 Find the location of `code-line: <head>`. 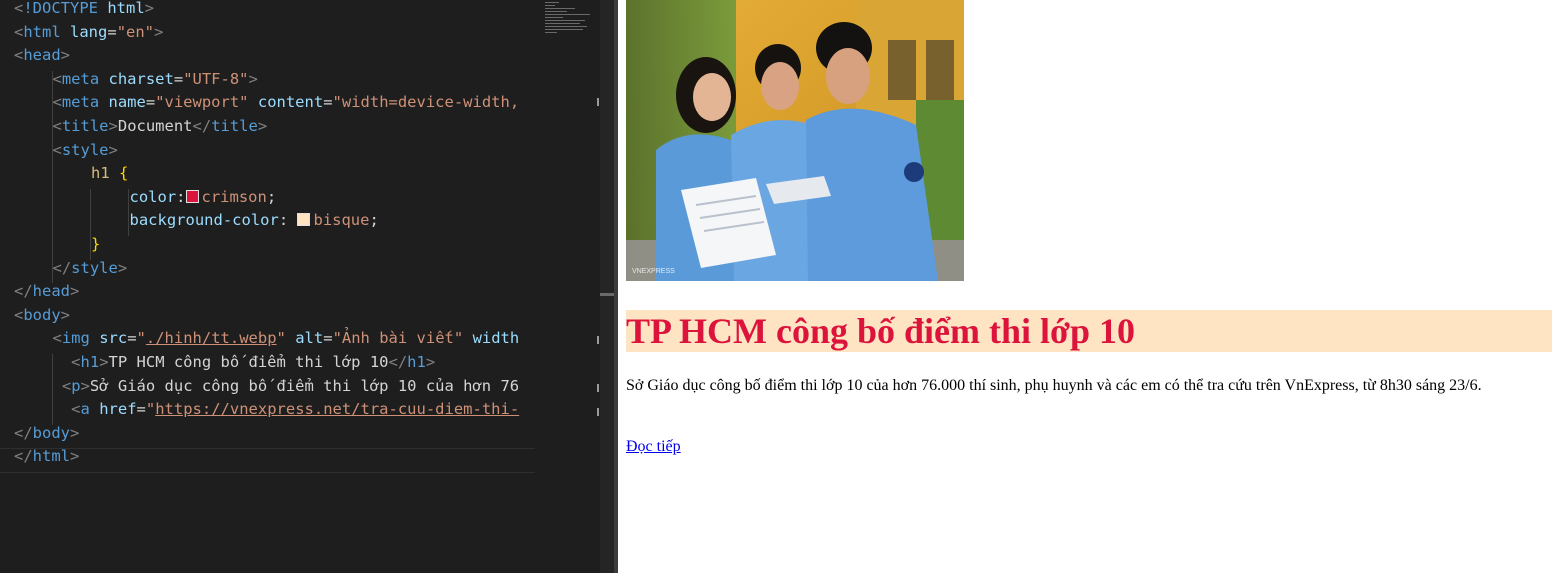

code-line: <head> is located at coordinates (42, 56).